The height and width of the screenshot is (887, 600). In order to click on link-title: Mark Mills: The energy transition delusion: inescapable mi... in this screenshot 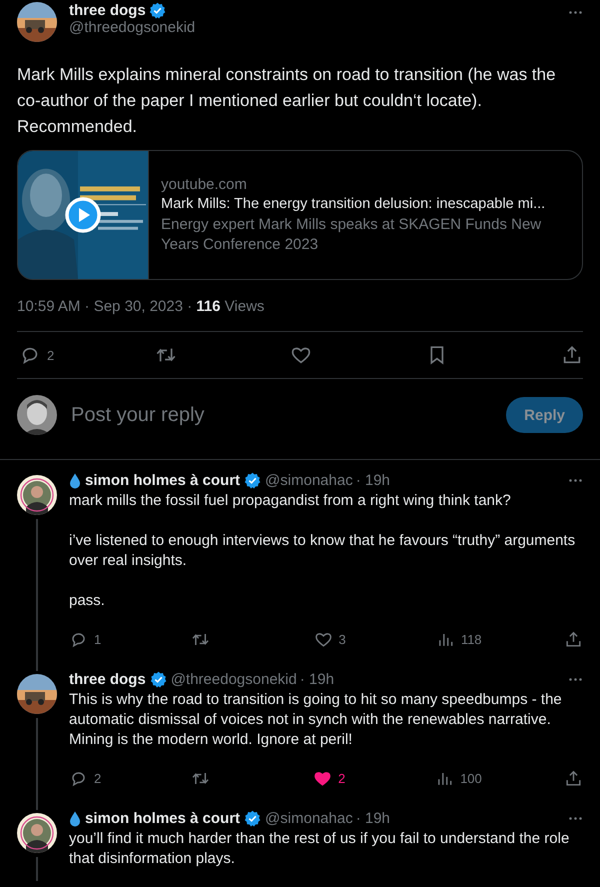, I will do `click(353, 204)`.